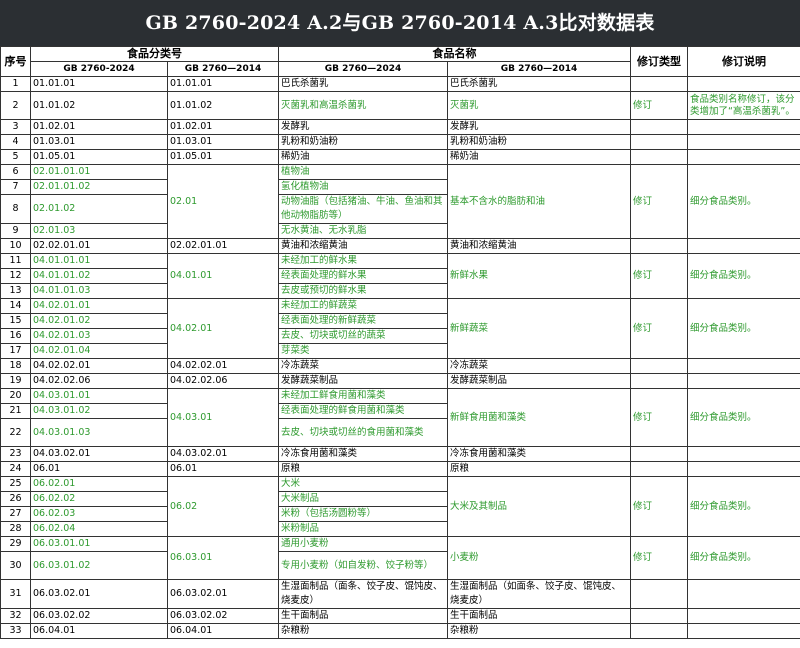 This screenshot has height=648, width=800. What do you see at coordinates (539, 506) in the screenshot?
I see `name-2014: 大米及其制品` at bounding box center [539, 506].